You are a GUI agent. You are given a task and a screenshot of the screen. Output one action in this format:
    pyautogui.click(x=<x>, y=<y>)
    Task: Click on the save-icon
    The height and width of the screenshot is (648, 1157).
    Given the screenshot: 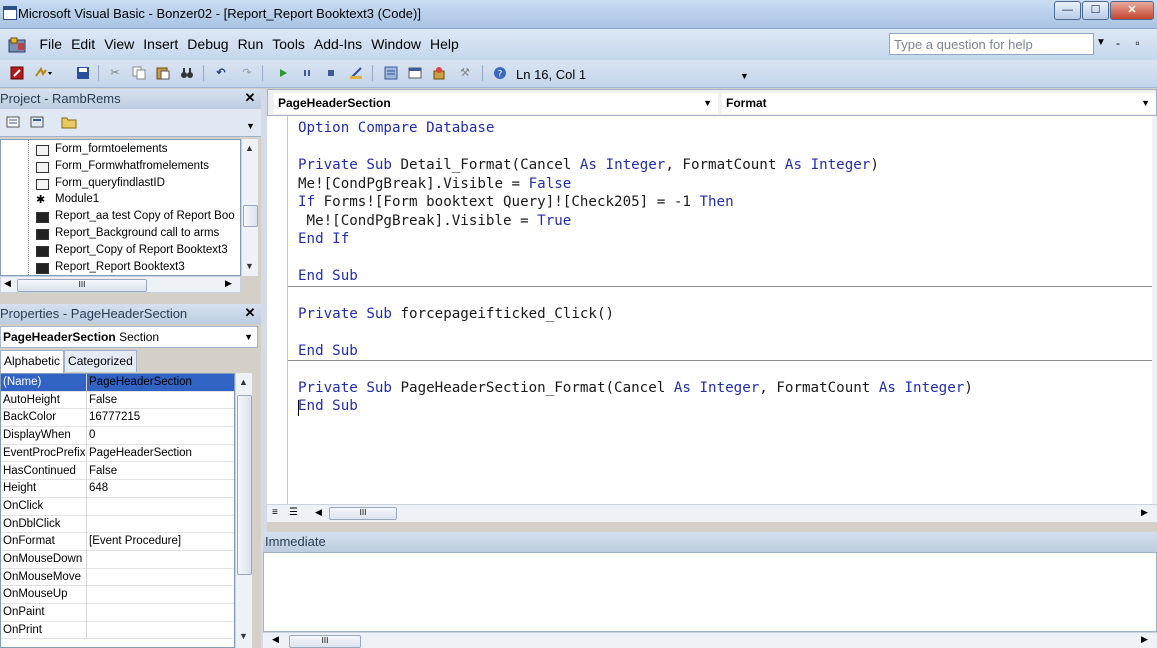 What is the action you would take?
    pyautogui.click(x=83, y=73)
    